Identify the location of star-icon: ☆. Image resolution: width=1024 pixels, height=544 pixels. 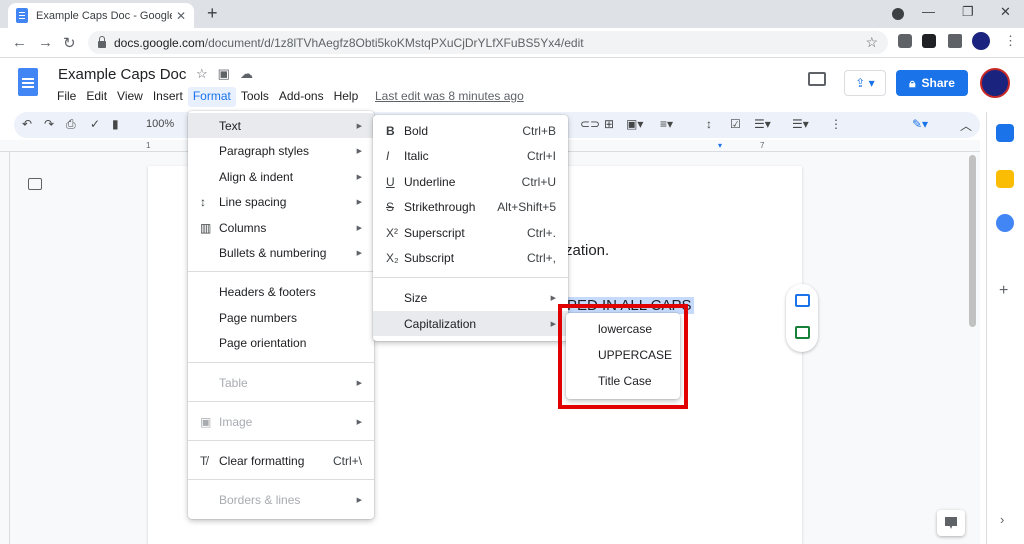
(202, 74).